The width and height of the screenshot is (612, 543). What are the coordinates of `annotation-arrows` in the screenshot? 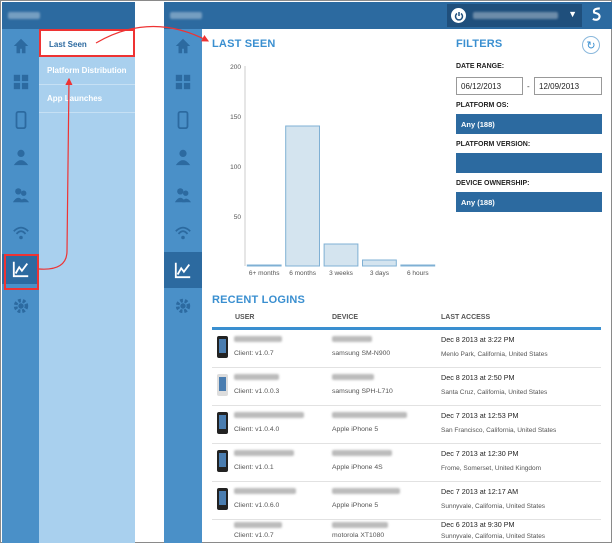 It's located at (124, 147).